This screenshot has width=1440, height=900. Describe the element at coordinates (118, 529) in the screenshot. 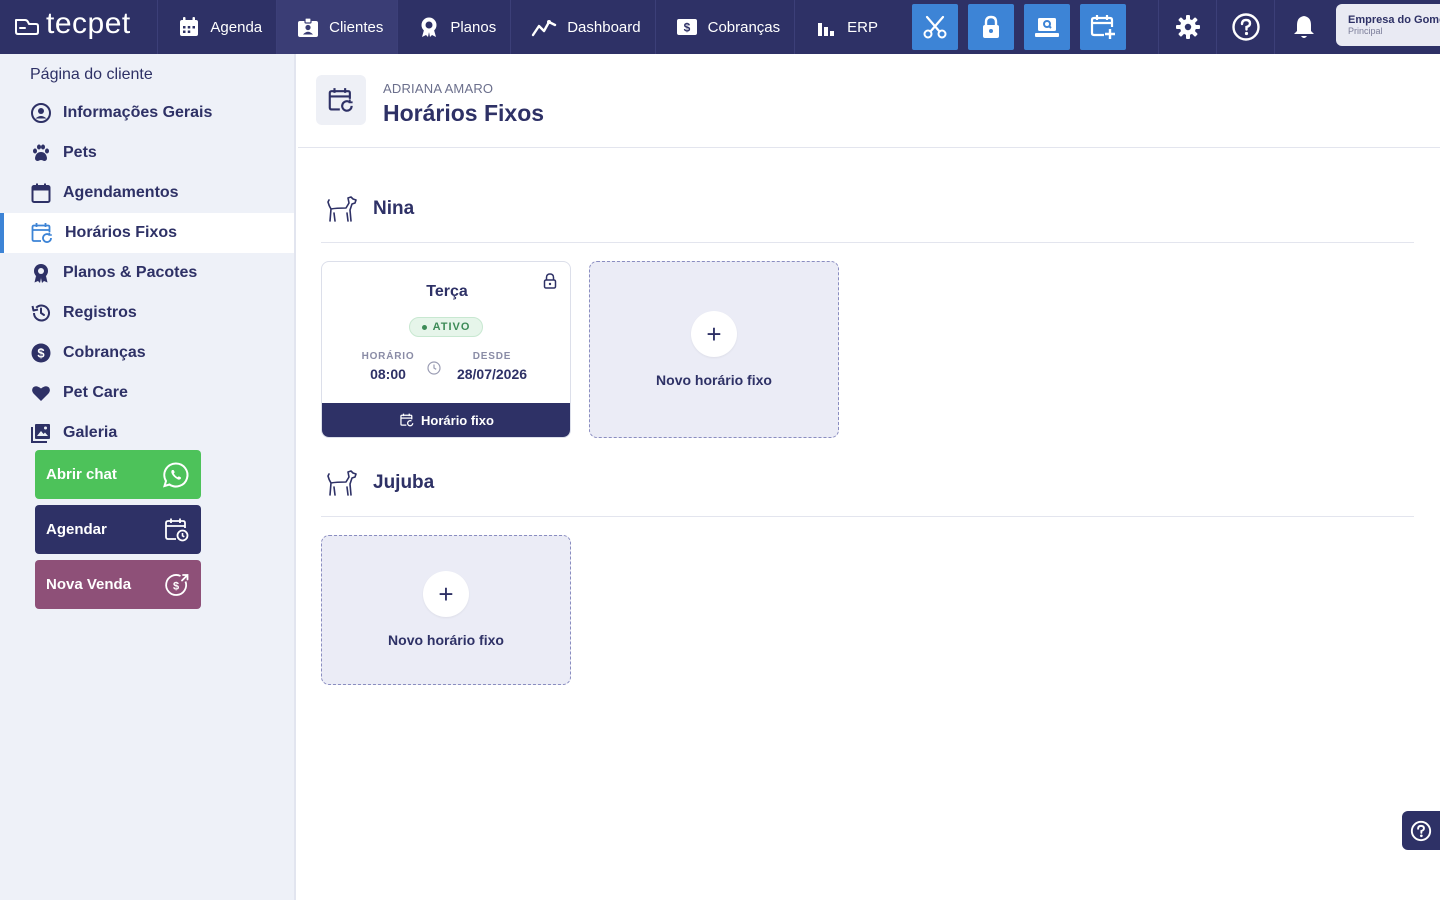

I see `schedule-button: Agendar` at that location.